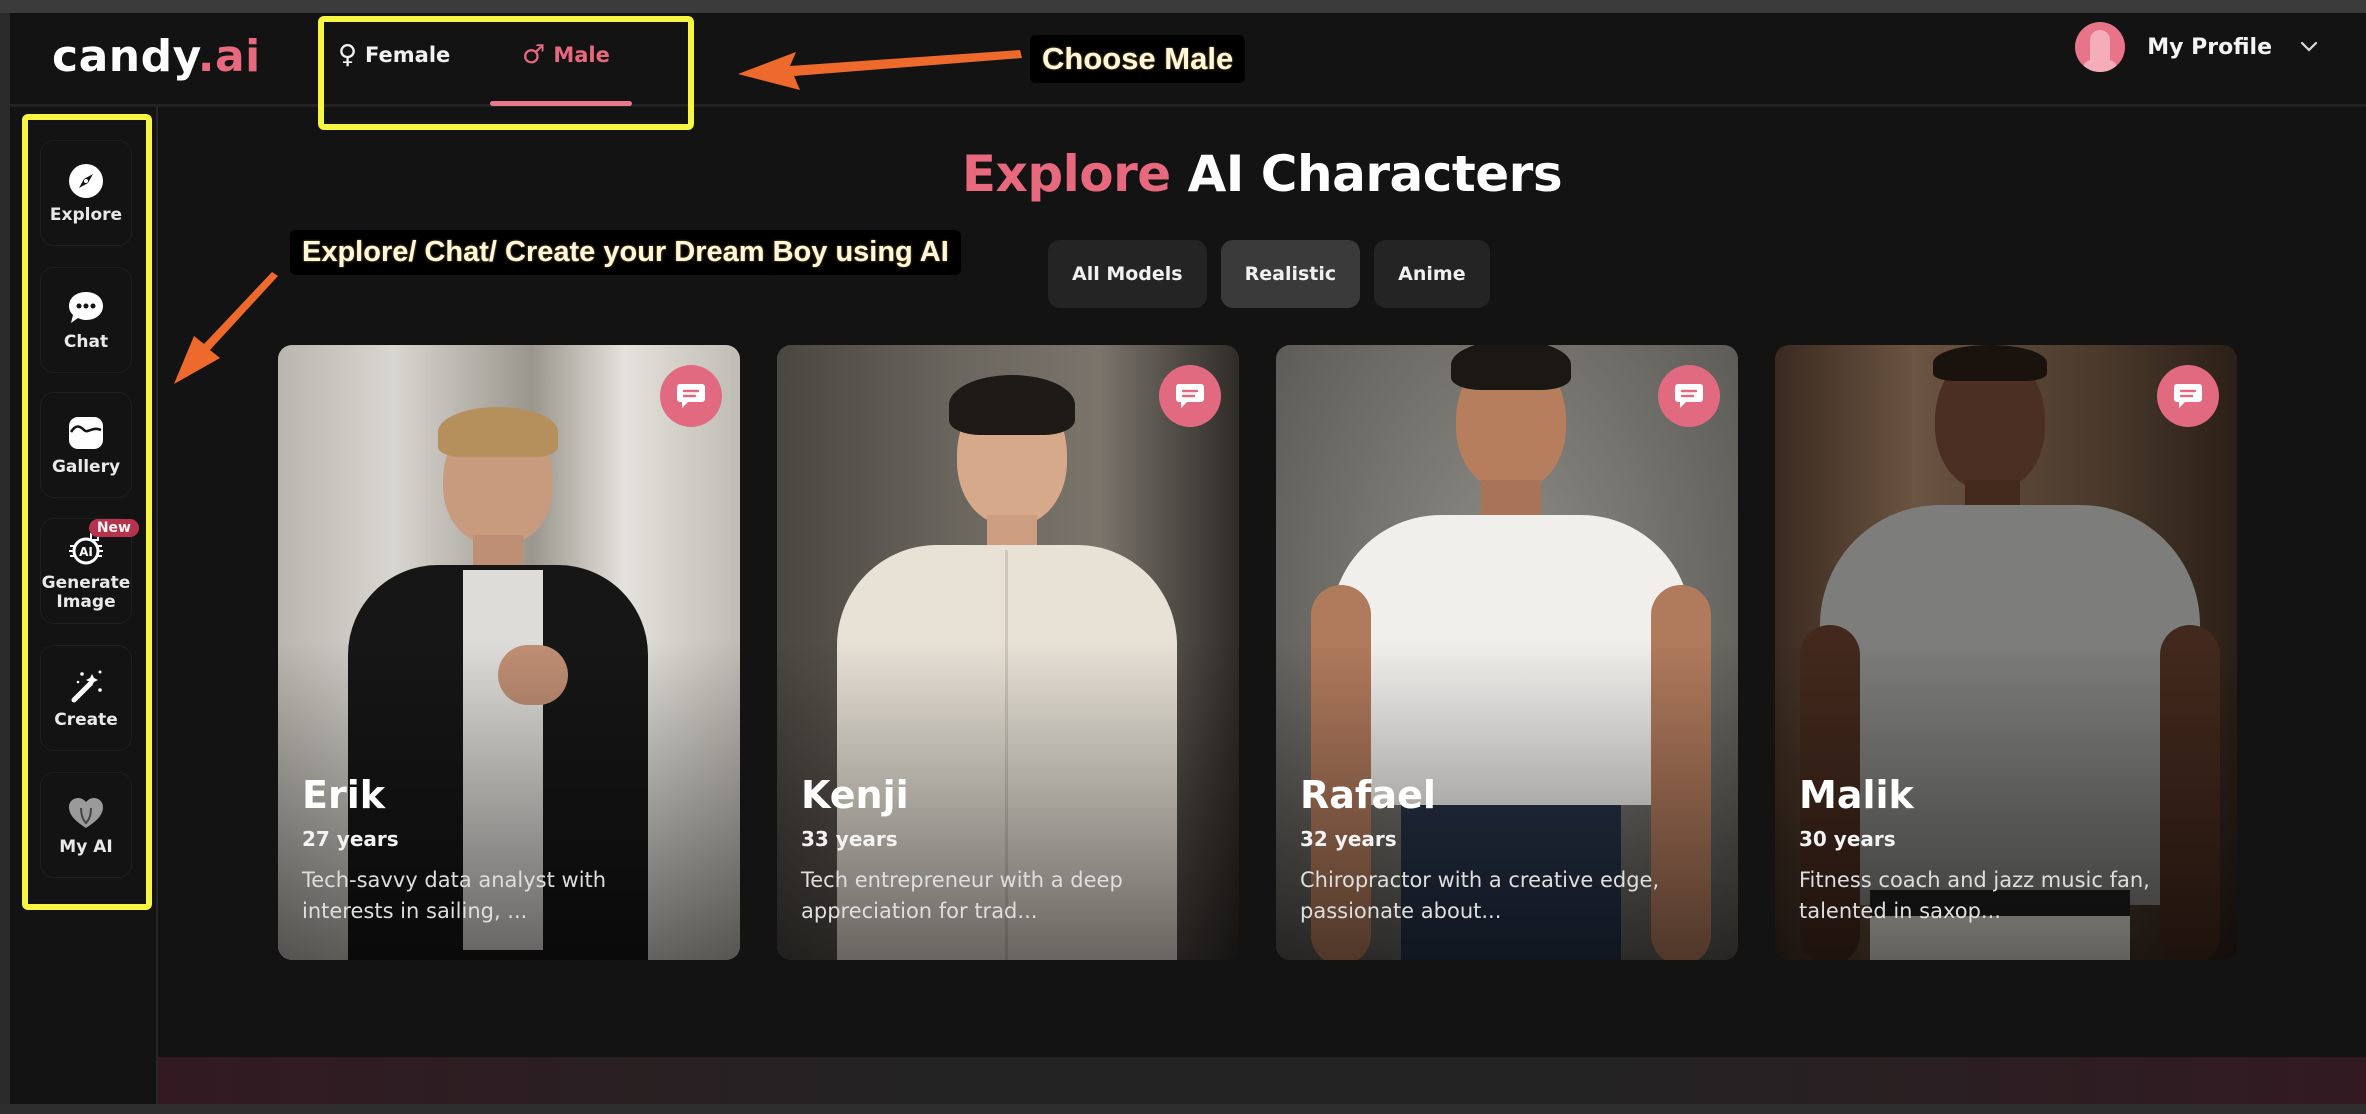 This screenshot has height=1114, width=2366. Describe the element at coordinates (1127, 274) in the screenshot. I see `filter-all-models: All Models` at that location.